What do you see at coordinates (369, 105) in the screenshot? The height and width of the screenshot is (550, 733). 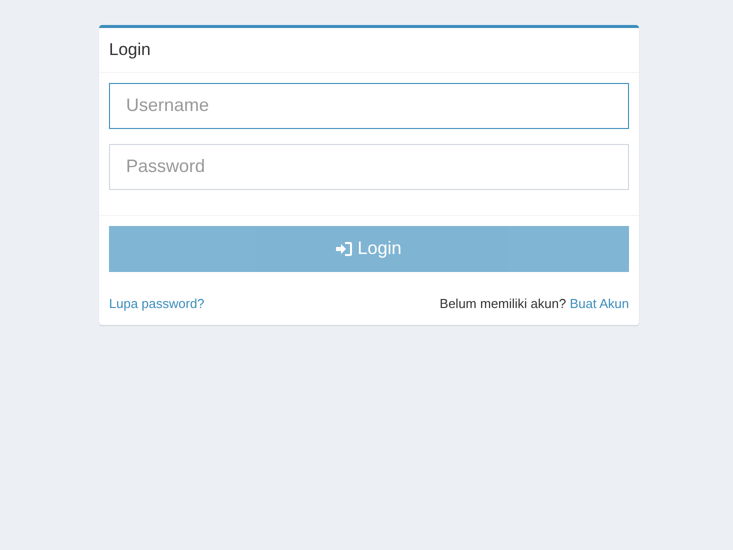 I see `input-field: Username` at bounding box center [369, 105].